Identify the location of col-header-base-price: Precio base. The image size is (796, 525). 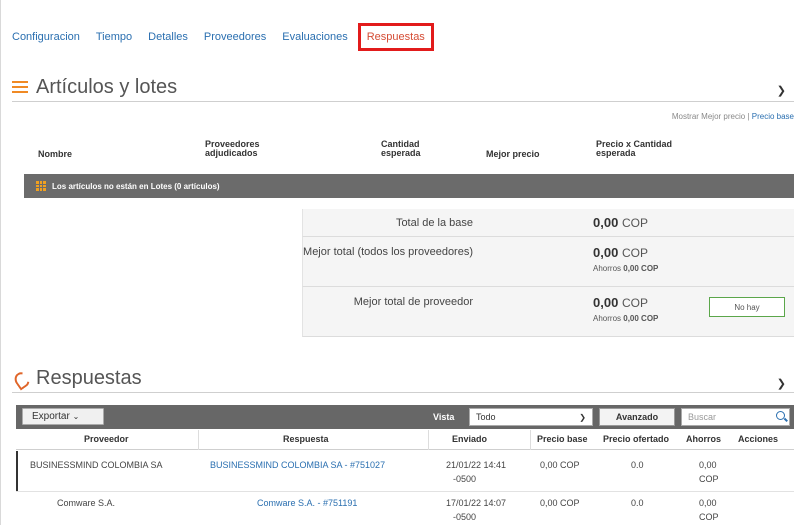
(562, 439).